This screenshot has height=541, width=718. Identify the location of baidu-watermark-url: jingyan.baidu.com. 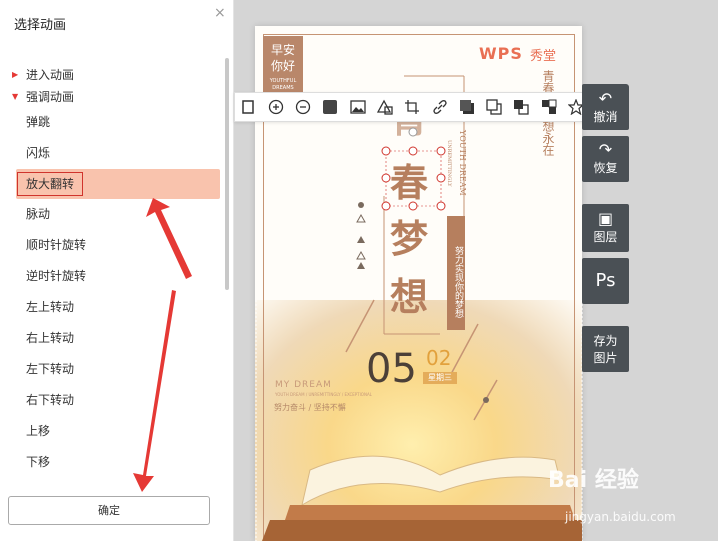
(620, 517).